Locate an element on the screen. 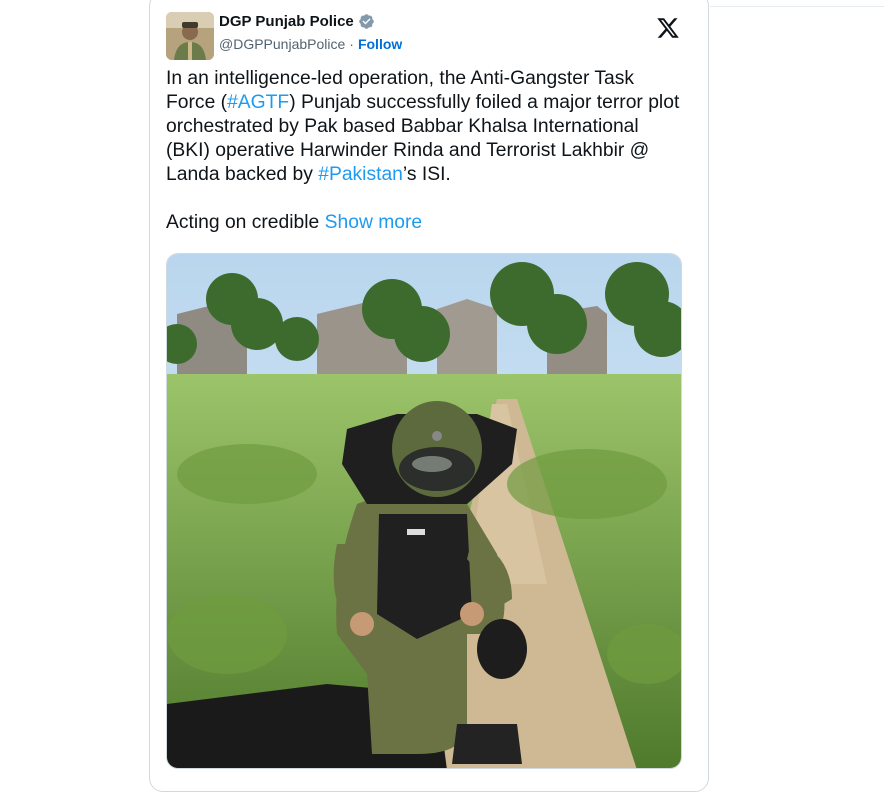 The width and height of the screenshot is (884, 792). author-name-row: DGP Punjab Police is located at coordinates (297, 21).